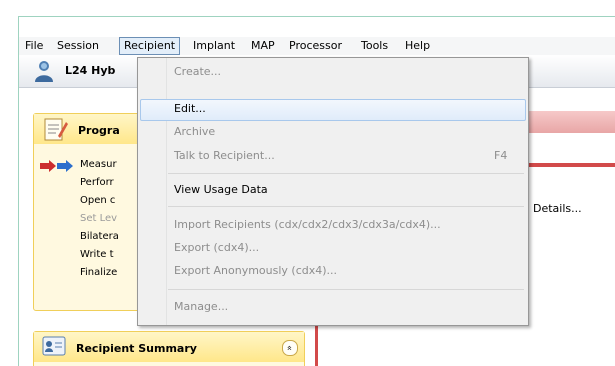 The image size is (615, 366). I want to click on menu-item-view-usage-data: View Usage Data, so click(221, 190).